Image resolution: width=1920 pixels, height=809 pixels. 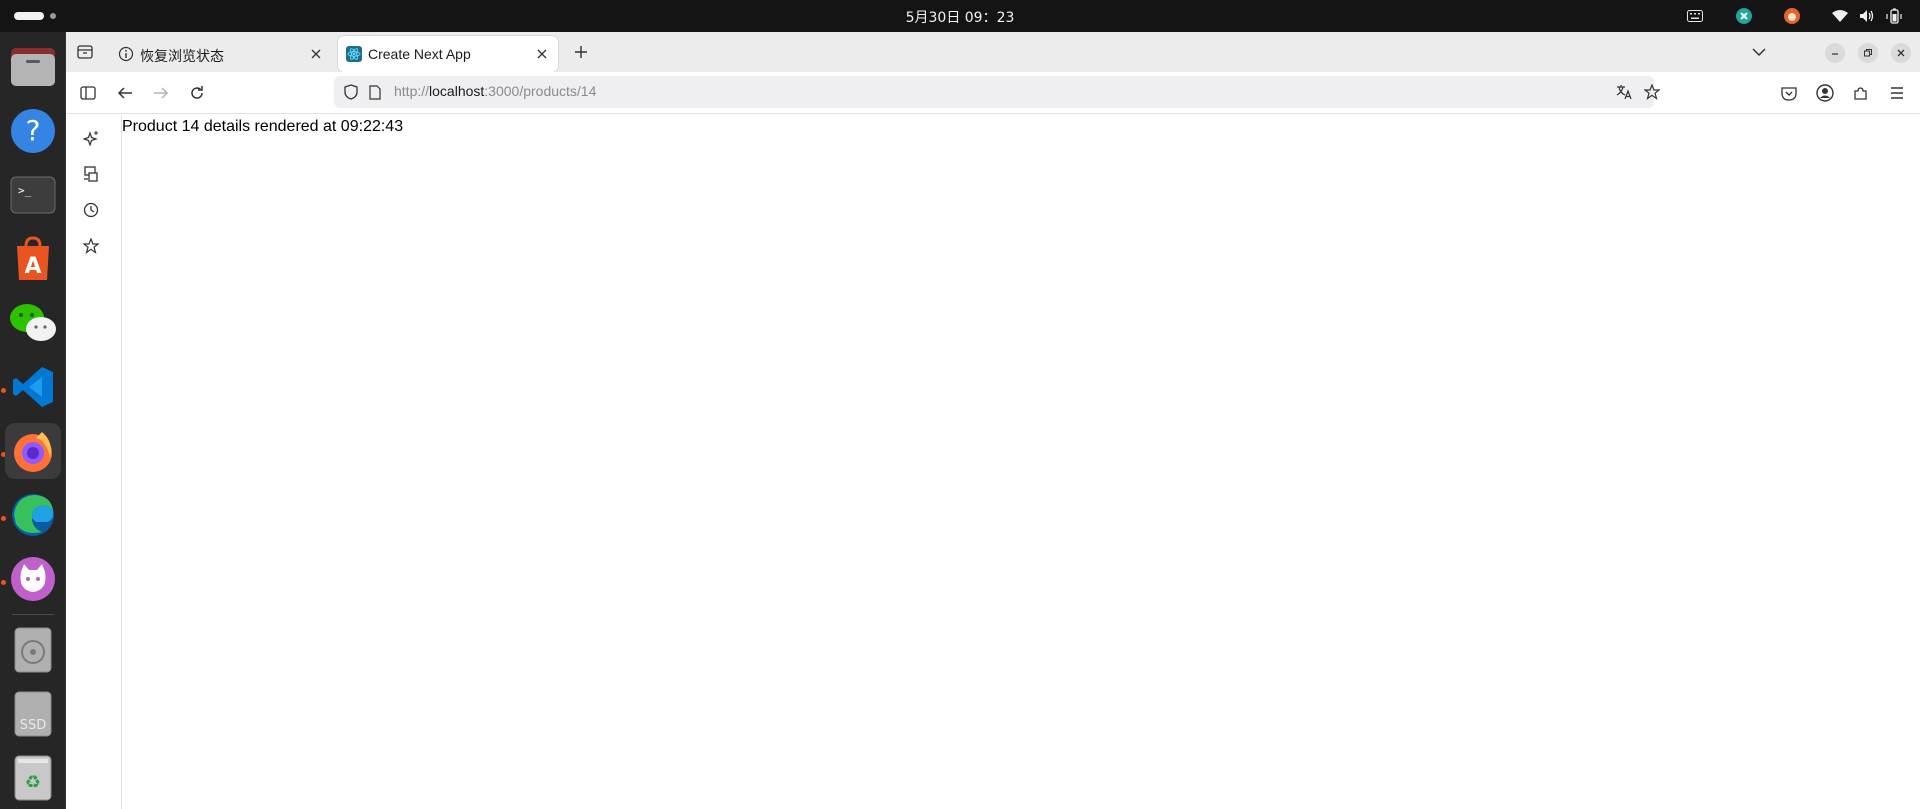 I want to click on svg-text: A, so click(x=32, y=266).